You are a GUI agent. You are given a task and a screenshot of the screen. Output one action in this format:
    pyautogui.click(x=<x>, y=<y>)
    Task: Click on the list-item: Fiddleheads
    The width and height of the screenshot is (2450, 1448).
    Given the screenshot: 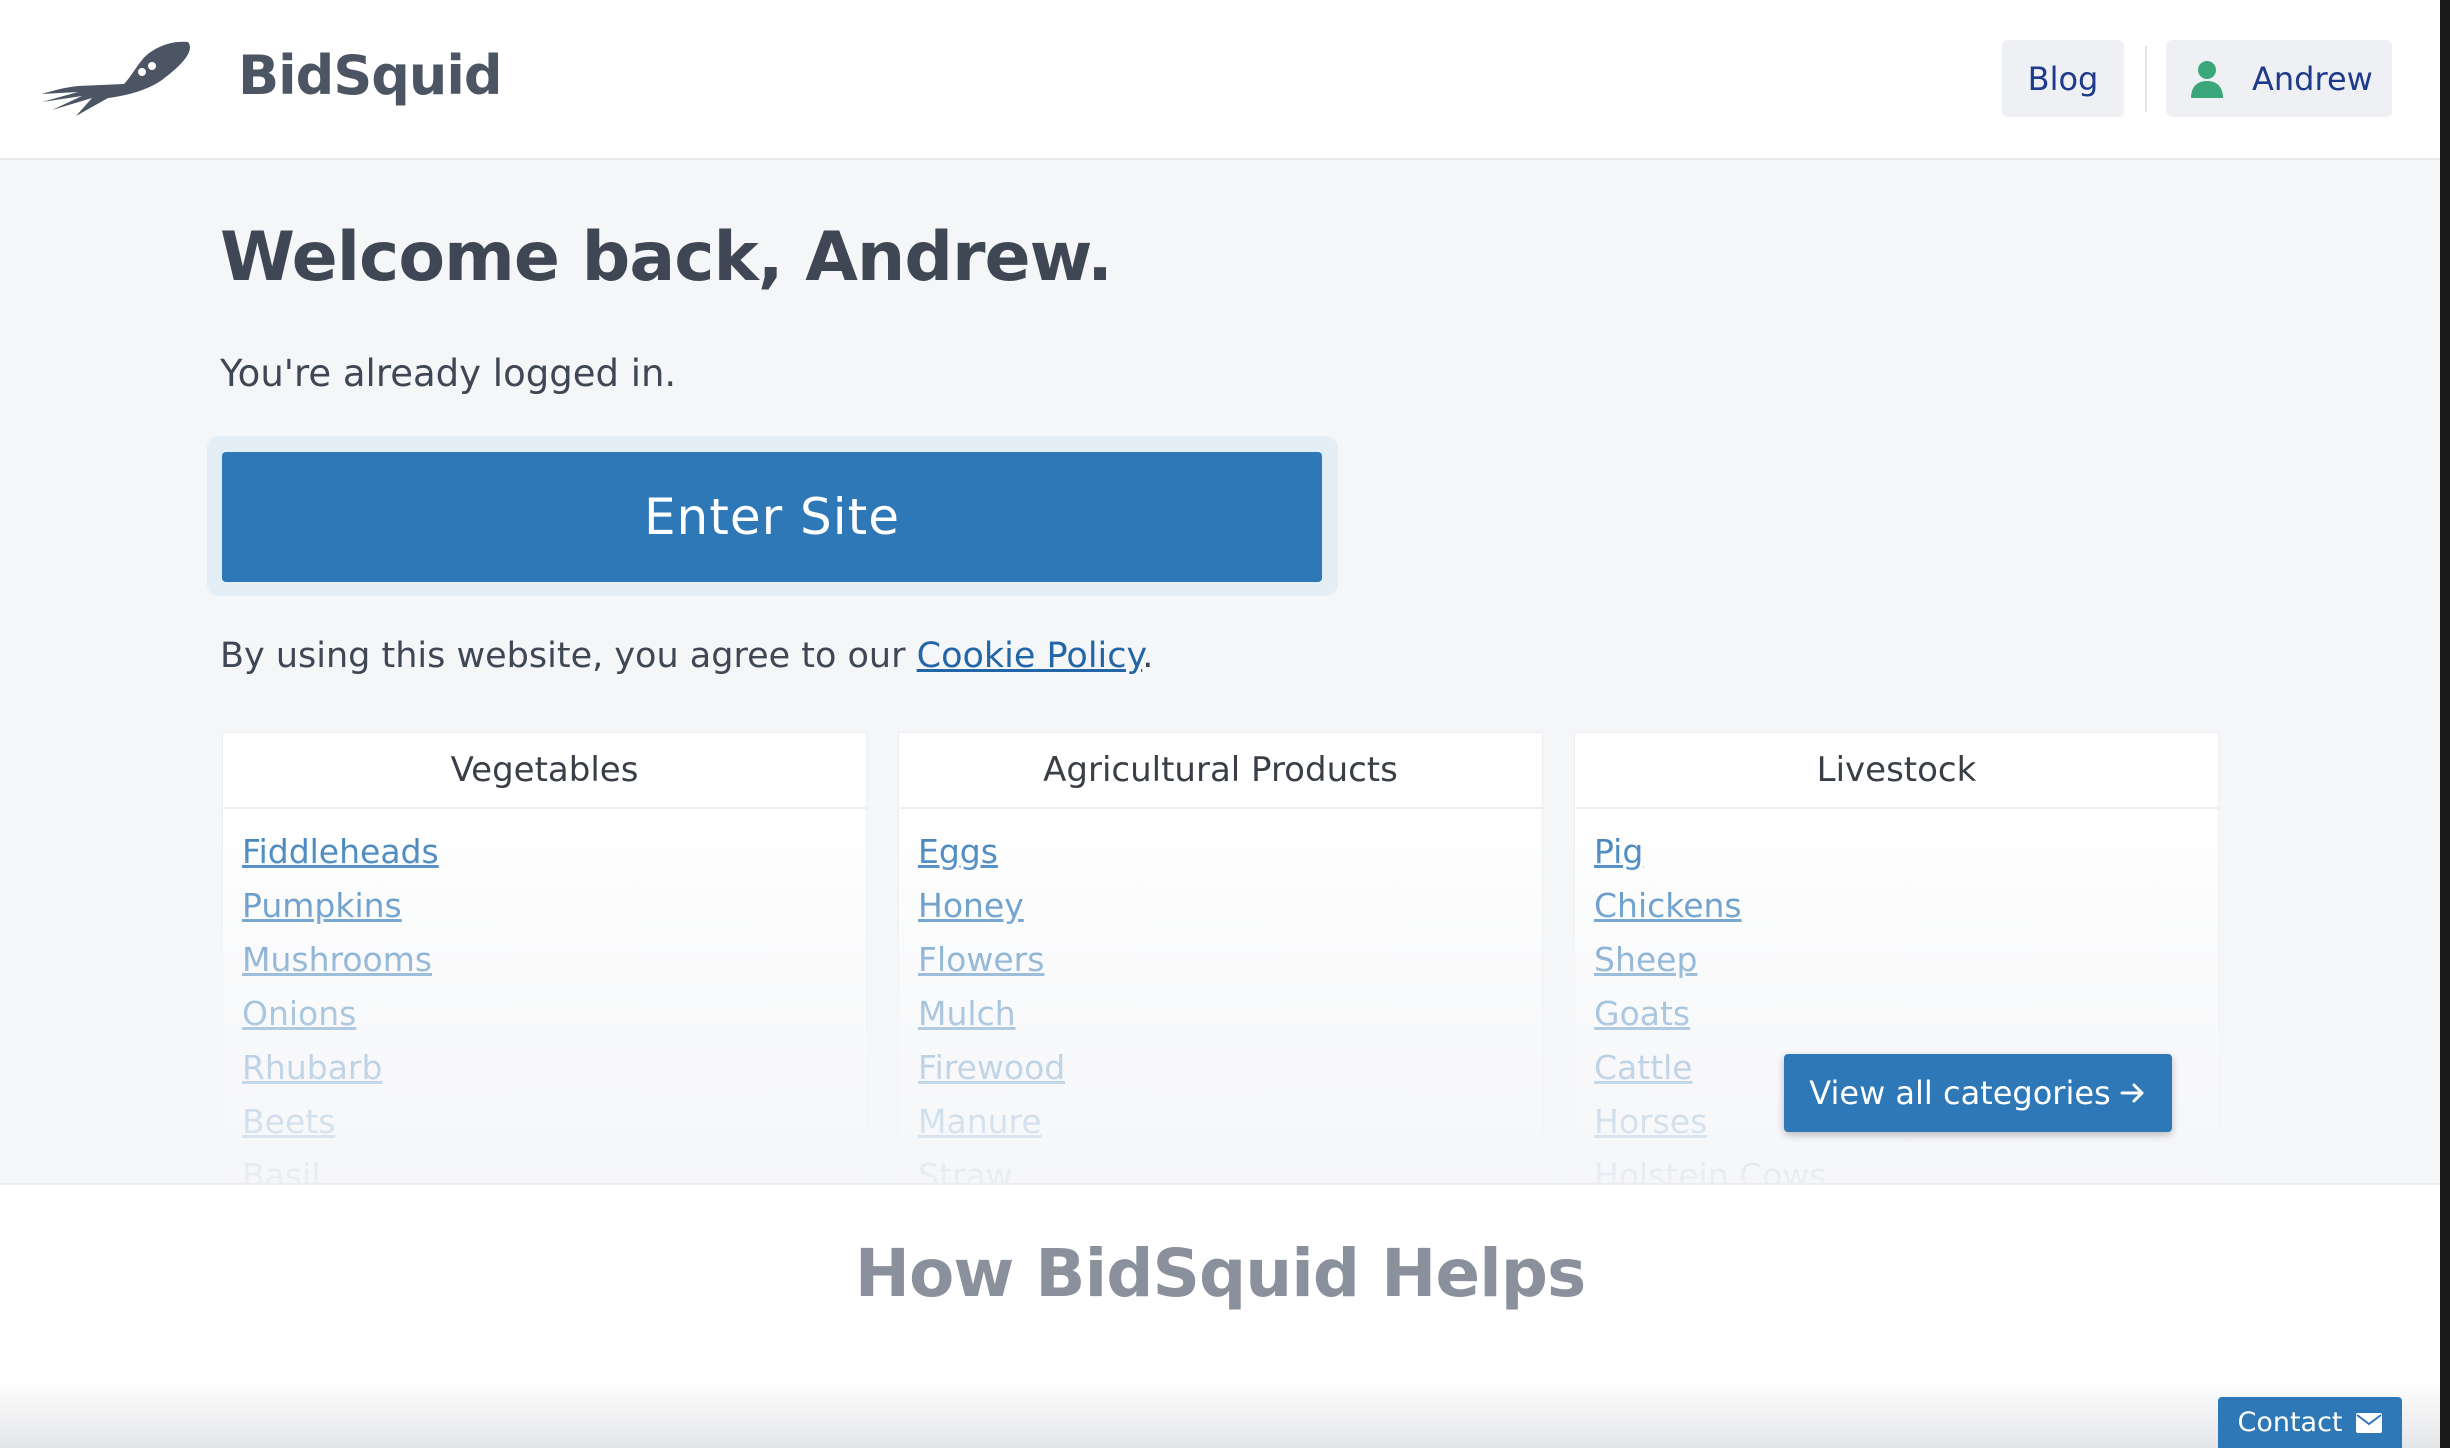 What is the action you would take?
    pyautogui.click(x=554, y=852)
    